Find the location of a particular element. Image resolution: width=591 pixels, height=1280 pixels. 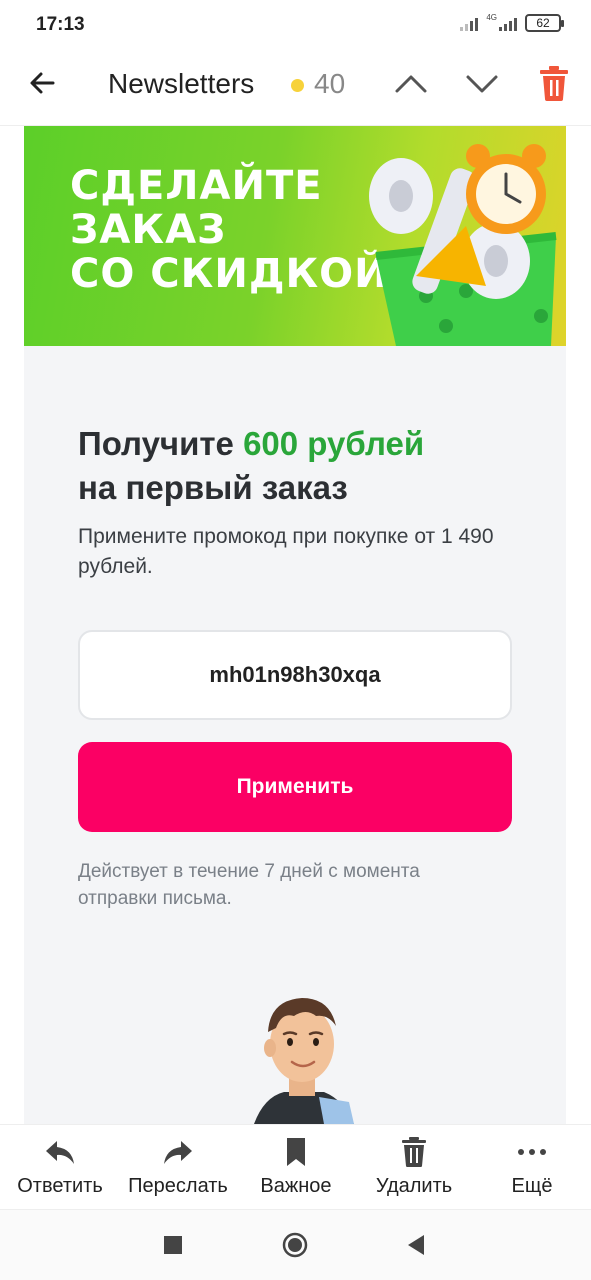

important-button: Важное is located at coordinates (296, 1166).